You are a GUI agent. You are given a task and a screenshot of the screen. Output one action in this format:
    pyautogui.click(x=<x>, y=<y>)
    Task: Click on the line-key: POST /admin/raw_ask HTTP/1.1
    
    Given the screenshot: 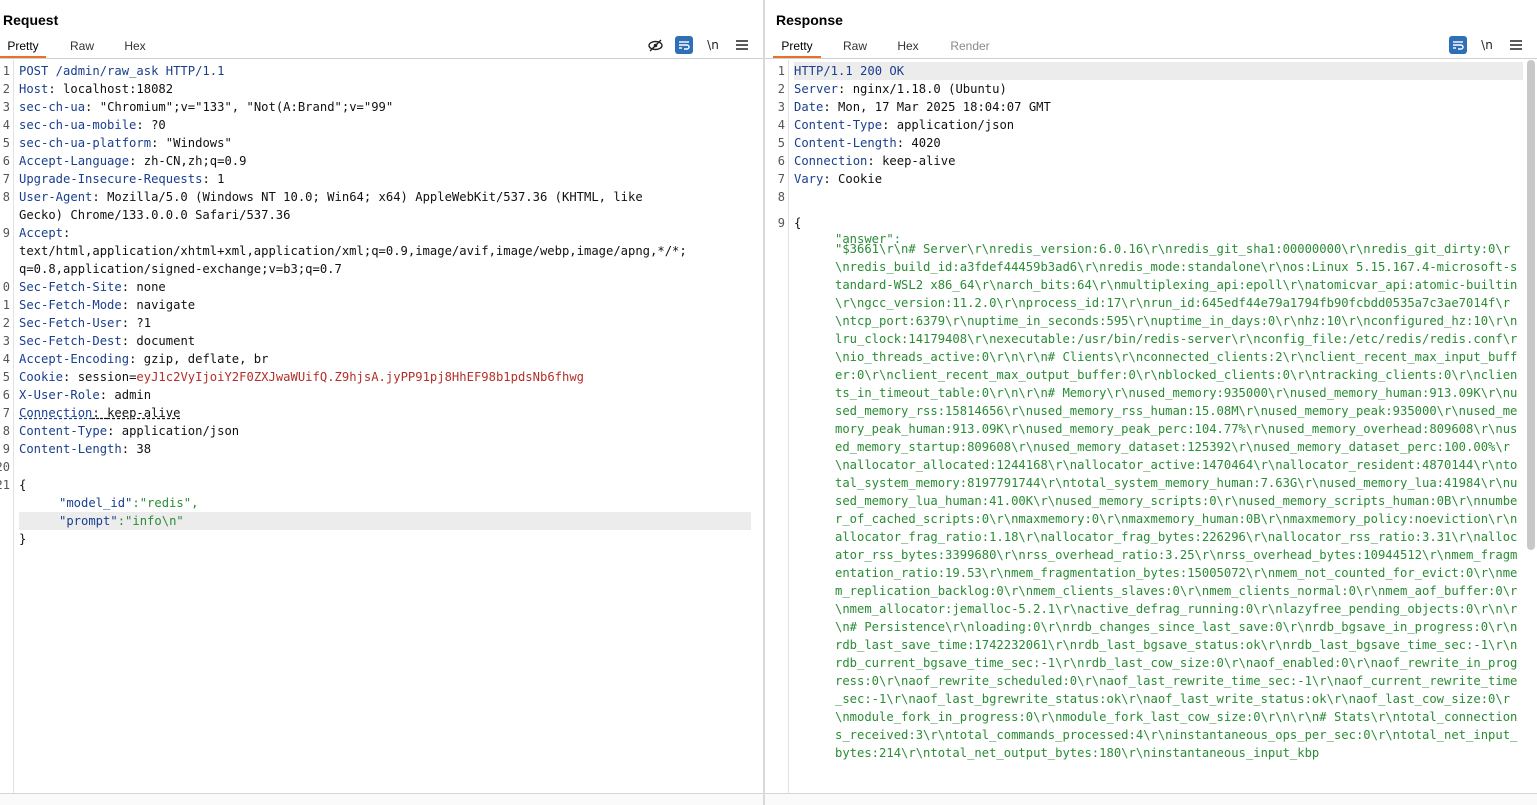 What is the action you would take?
    pyautogui.click(x=122, y=71)
    